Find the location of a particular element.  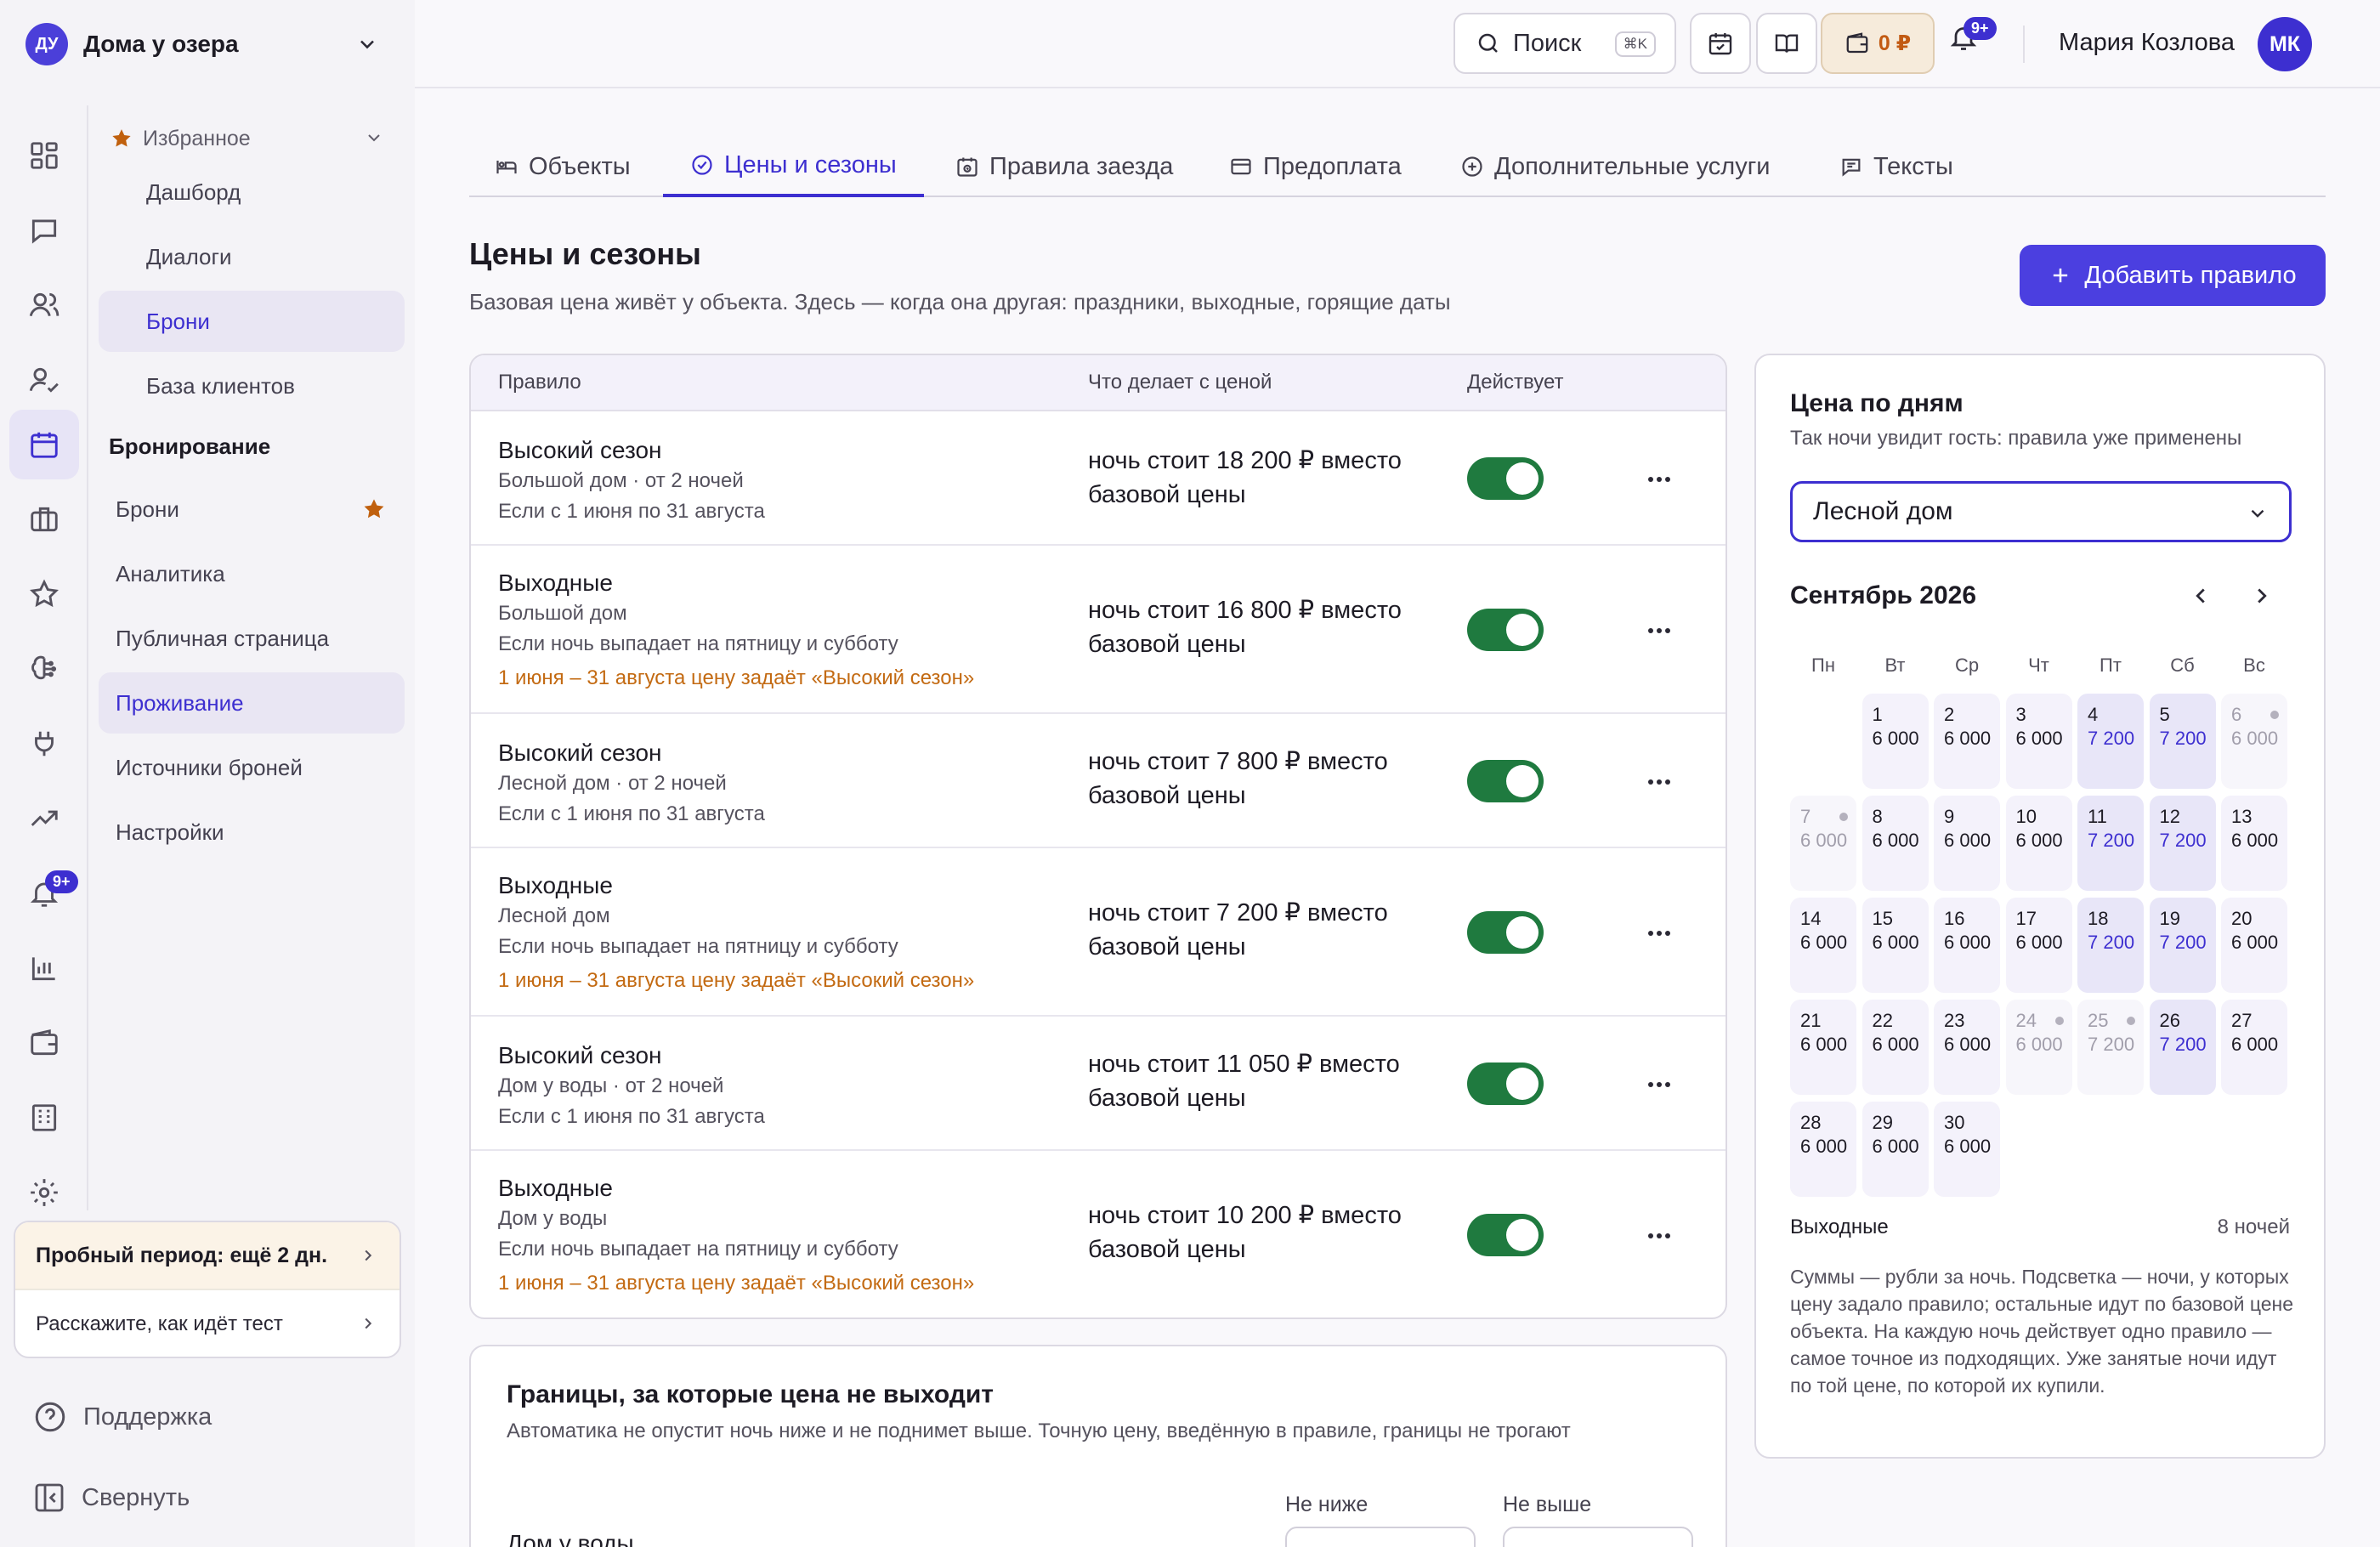

calendar-day: 2 6 000 is located at coordinates (1967, 741).